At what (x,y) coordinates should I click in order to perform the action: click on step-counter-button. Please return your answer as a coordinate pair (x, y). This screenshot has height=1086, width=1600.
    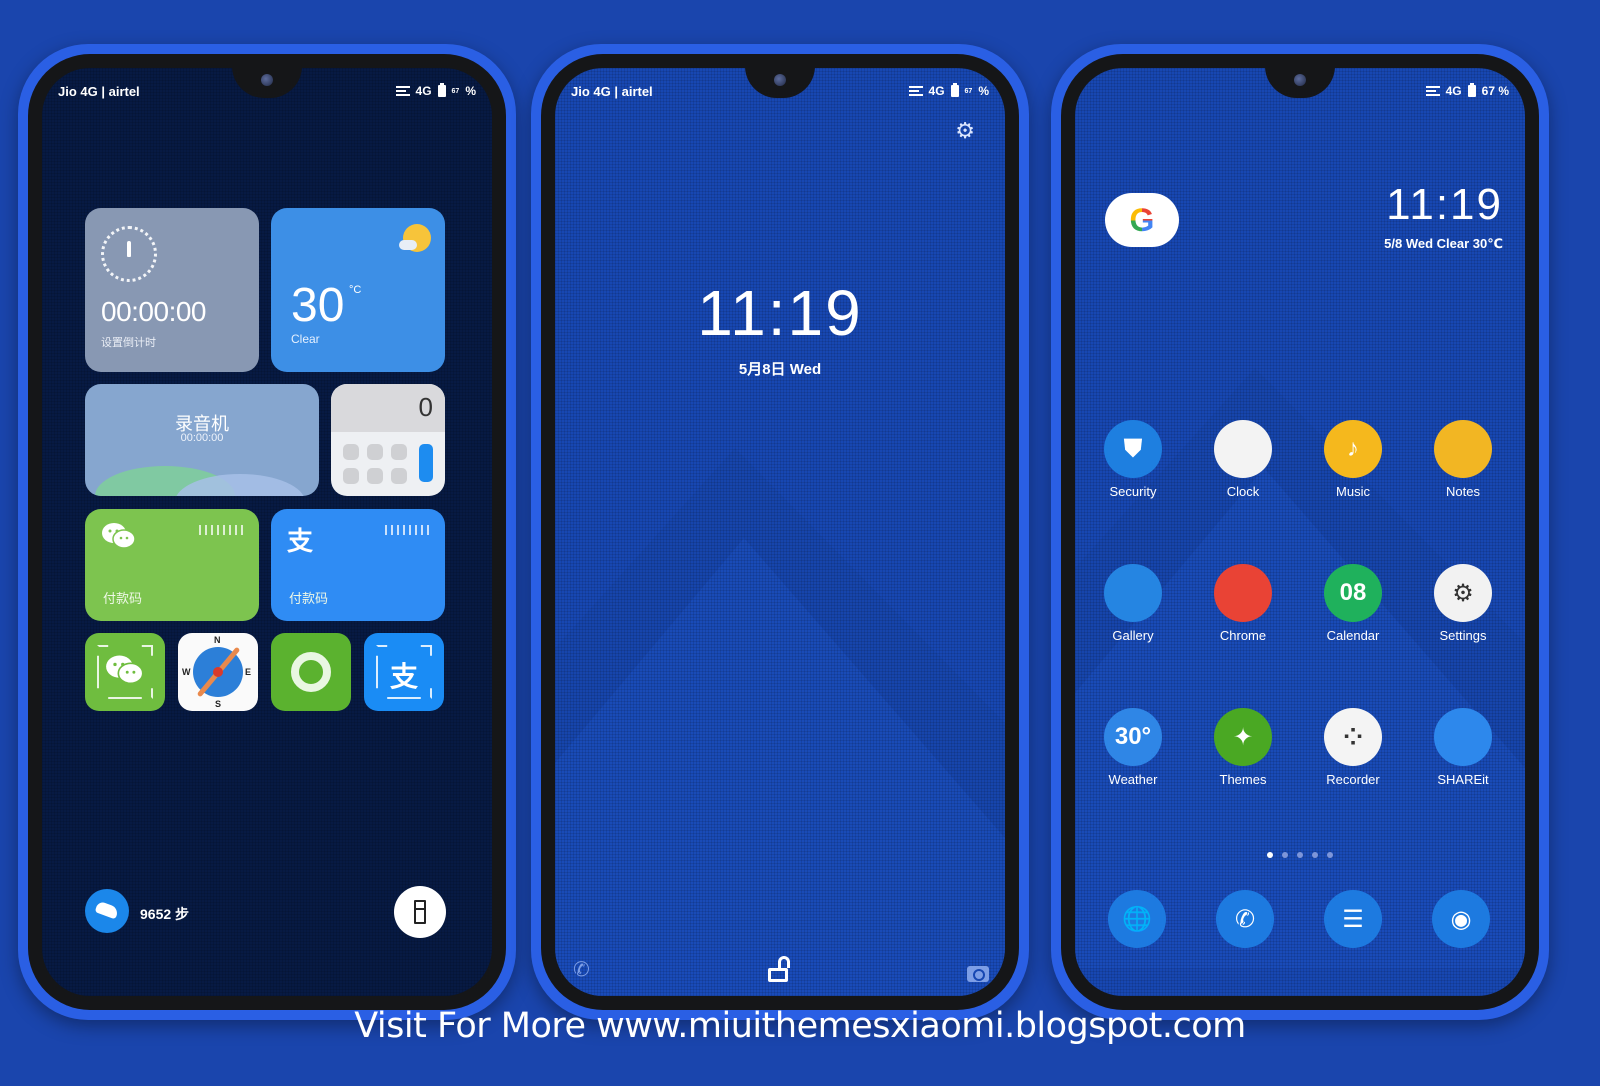
    Looking at the image, I should click on (107, 911).